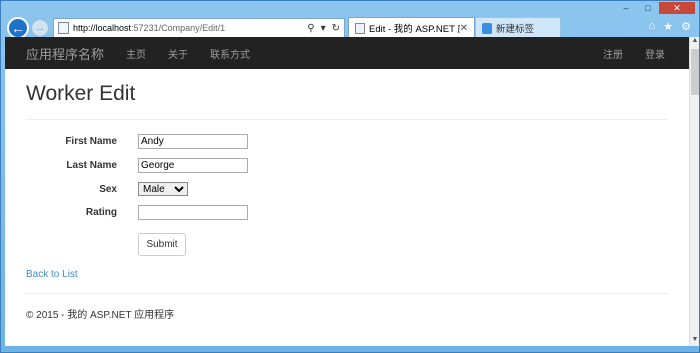 This screenshot has height=353, width=700. What do you see at coordinates (18, 28) in the screenshot?
I see `back-button: ←` at bounding box center [18, 28].